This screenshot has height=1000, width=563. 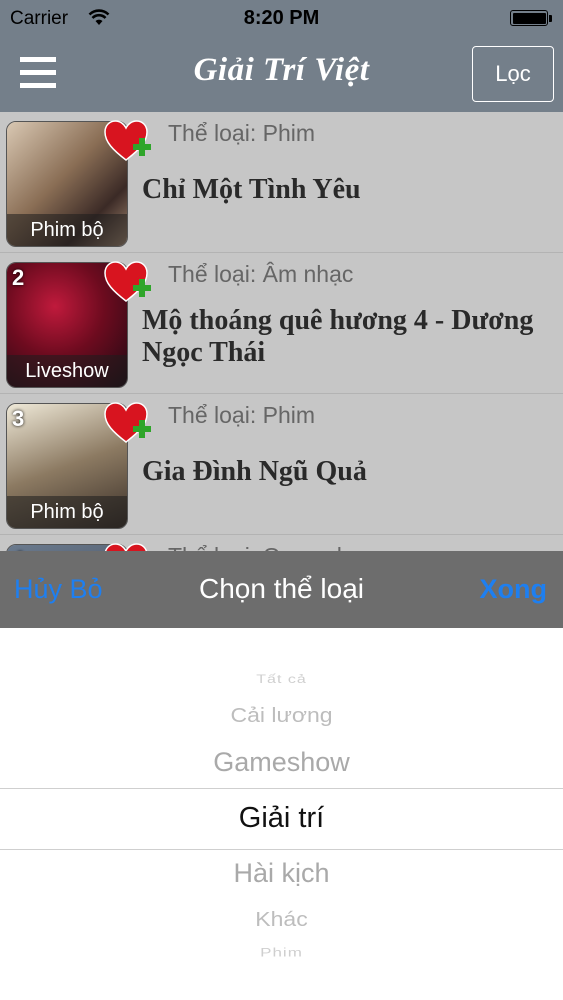 What do you see at coordinates (281, 762) in the screenshot?
I see `picker-option: Gameshow` at bounding box center [281, 762].